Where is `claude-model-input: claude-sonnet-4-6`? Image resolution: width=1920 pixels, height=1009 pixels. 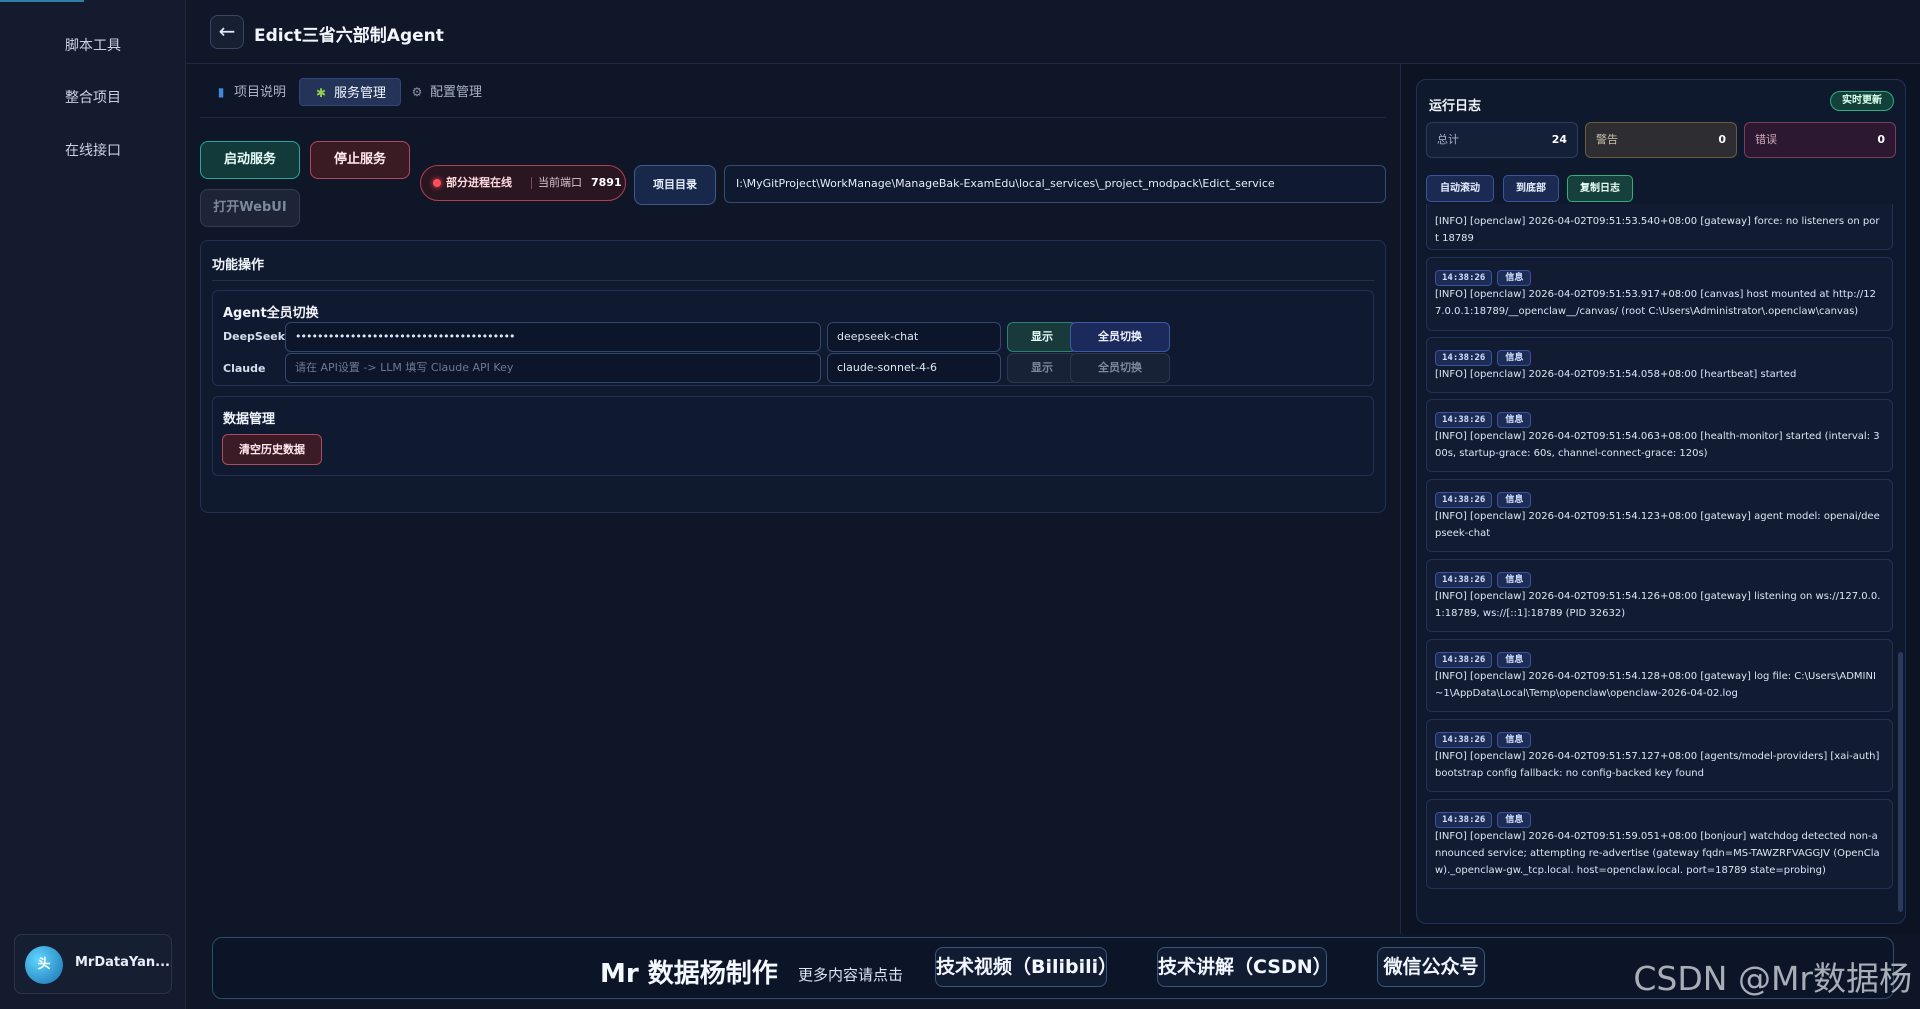
claude-model-input: claude-sonnet-4-6 is located at coordinates (914, 368).